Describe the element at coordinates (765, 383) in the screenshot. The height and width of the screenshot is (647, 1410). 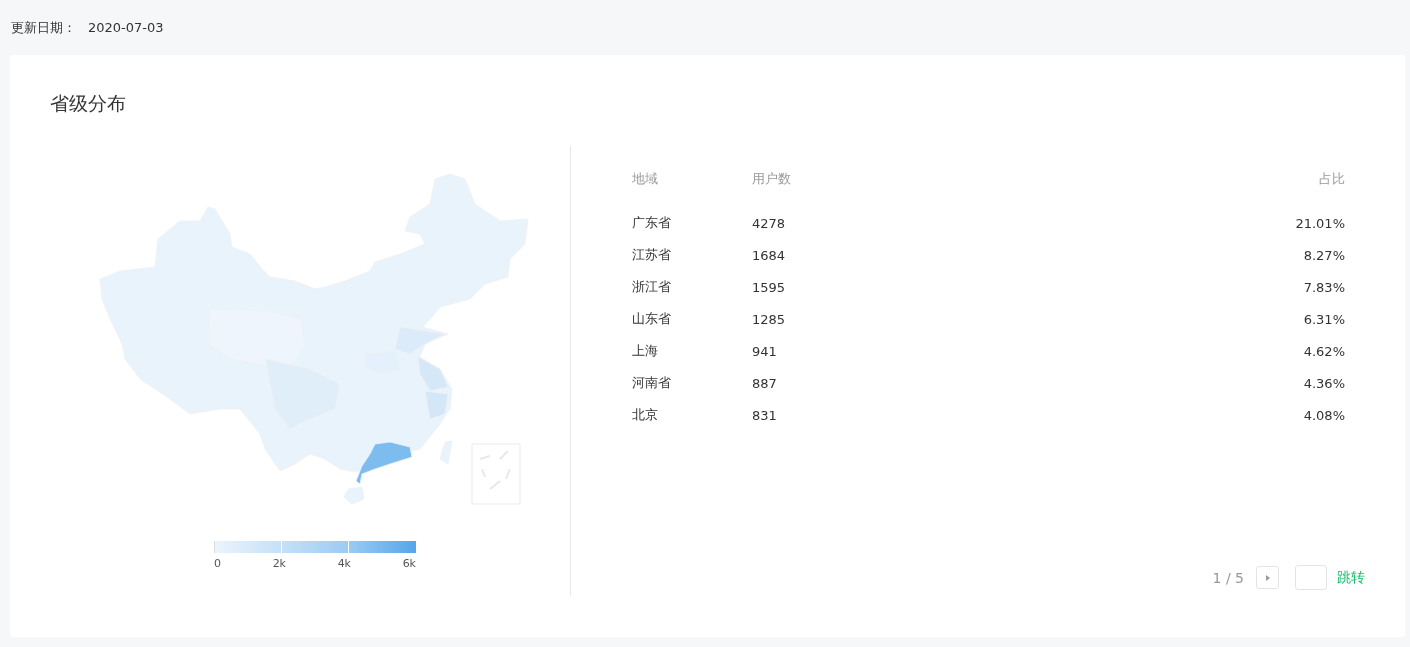
I see `table-cell-text: 887` at that location.